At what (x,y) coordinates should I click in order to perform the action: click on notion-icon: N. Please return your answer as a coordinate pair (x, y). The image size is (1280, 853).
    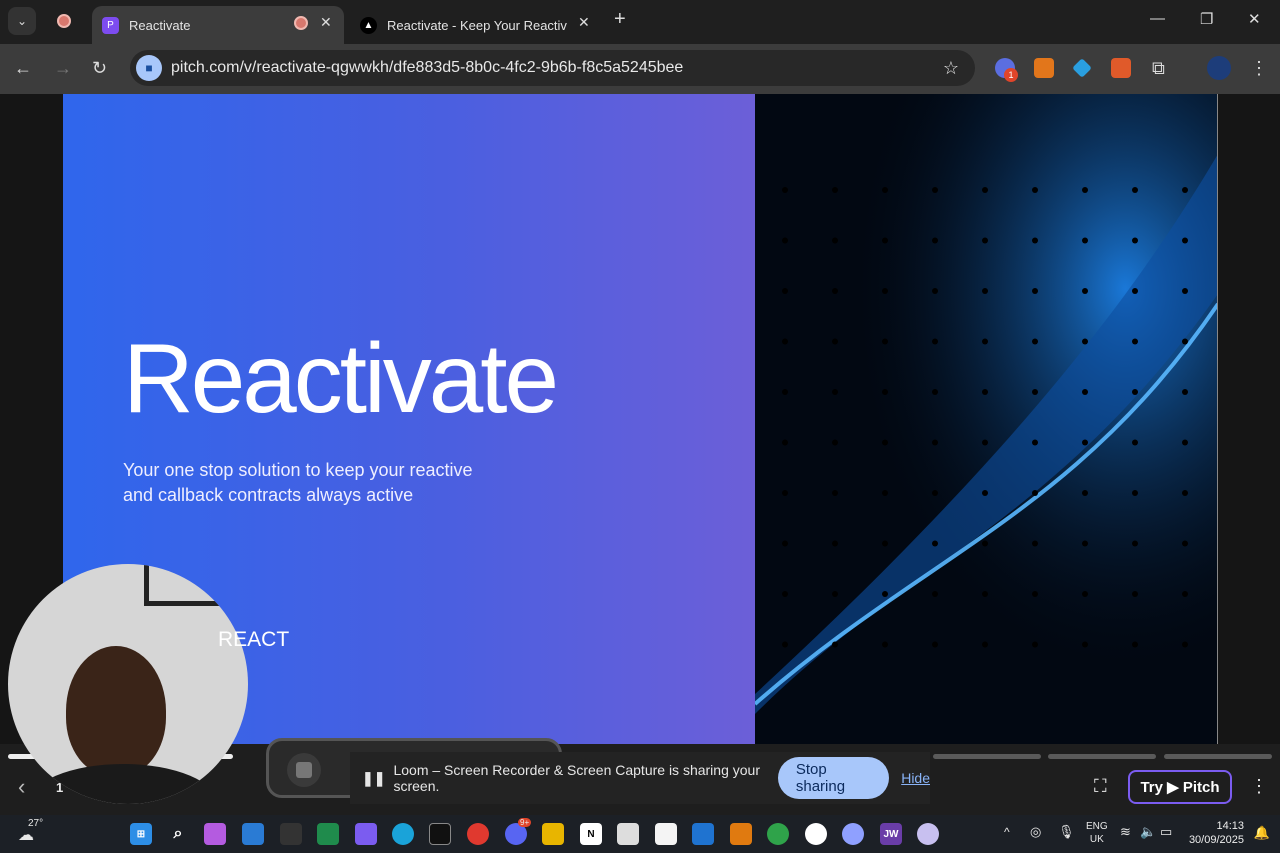
    Looking at the image, I should click on (591, 834).